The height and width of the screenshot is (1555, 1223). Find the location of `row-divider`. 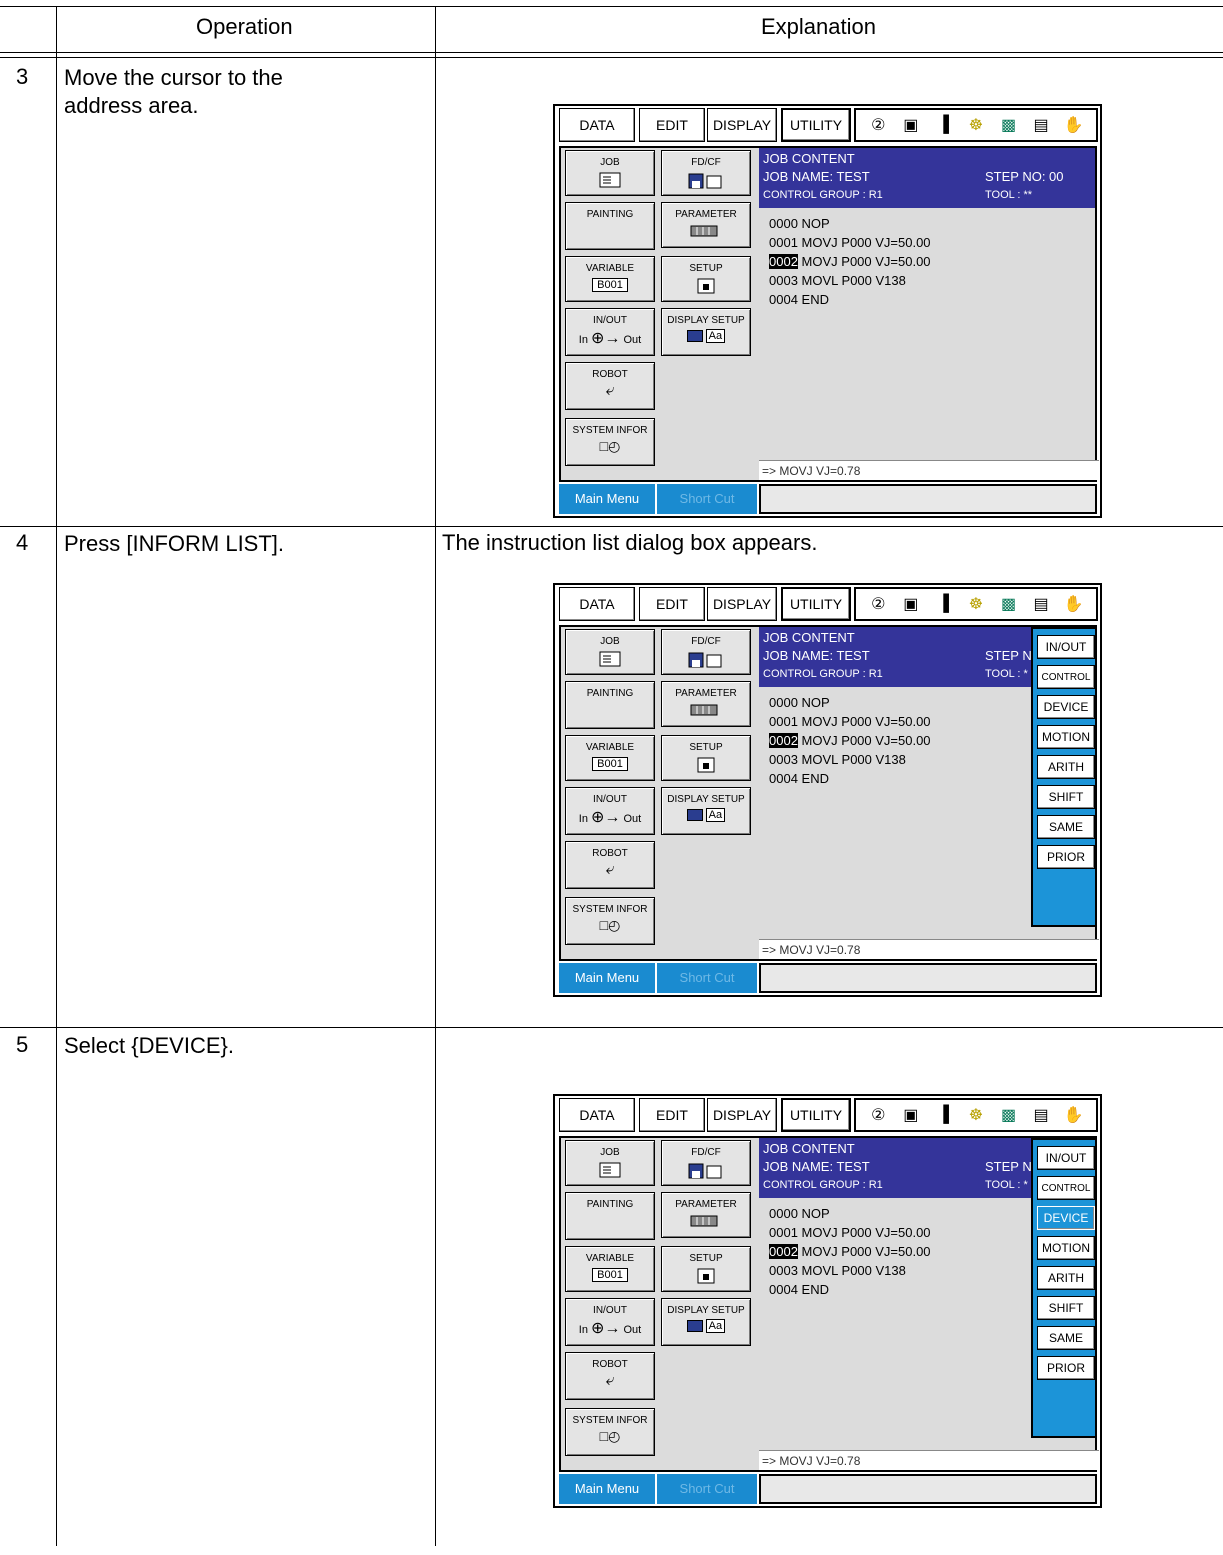

row-divider is located at coordinates (611, 1027).